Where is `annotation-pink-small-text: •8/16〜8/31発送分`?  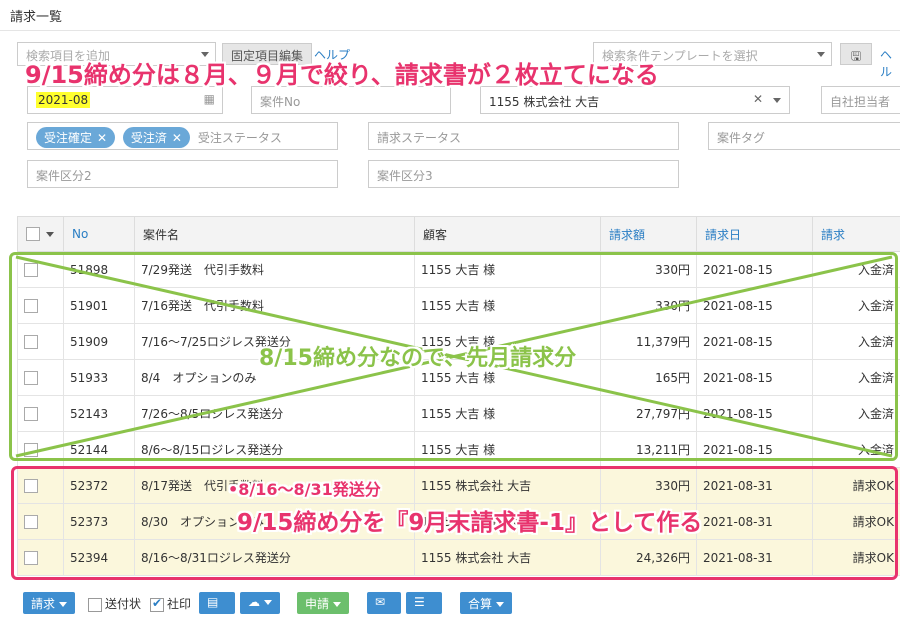
annotation-pink-small-text: •8/16〜8/31発送分 is located at coordinates (304, 489).